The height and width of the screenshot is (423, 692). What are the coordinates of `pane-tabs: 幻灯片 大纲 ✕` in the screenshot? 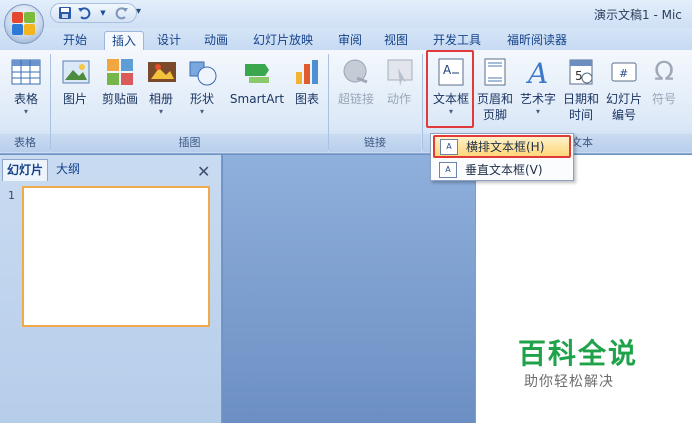 It's located at (111, 170).